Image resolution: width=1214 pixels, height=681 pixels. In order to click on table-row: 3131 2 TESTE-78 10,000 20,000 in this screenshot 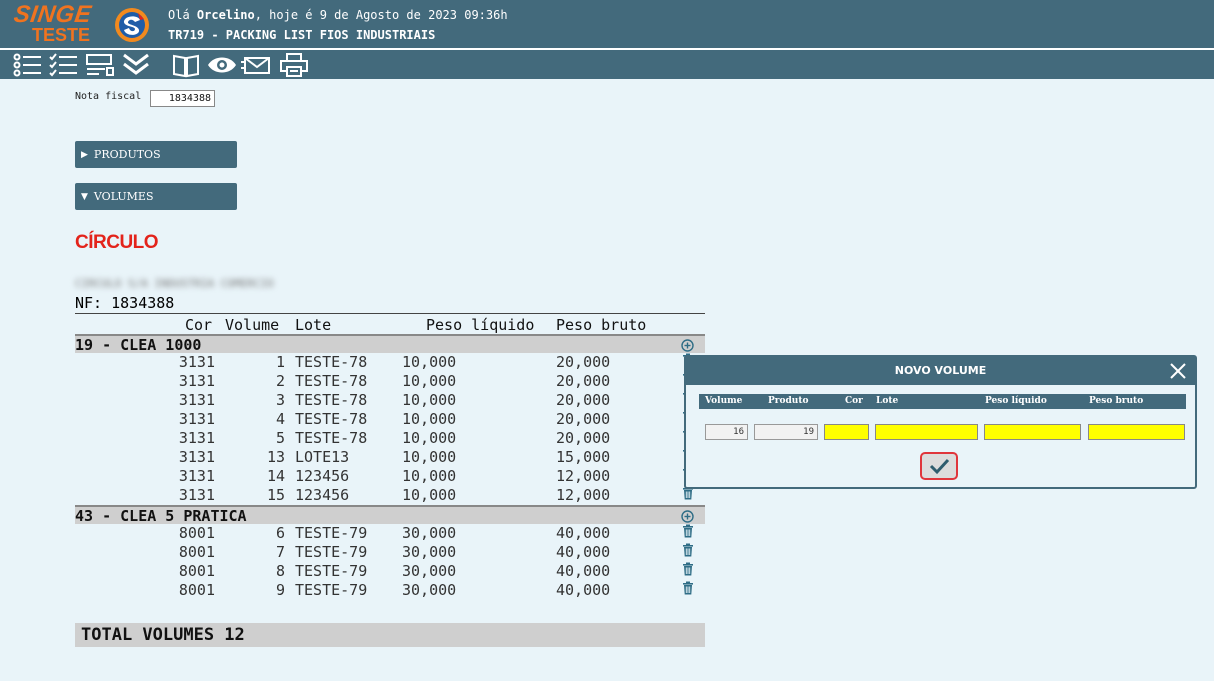, I will do `click(390, 381)`.